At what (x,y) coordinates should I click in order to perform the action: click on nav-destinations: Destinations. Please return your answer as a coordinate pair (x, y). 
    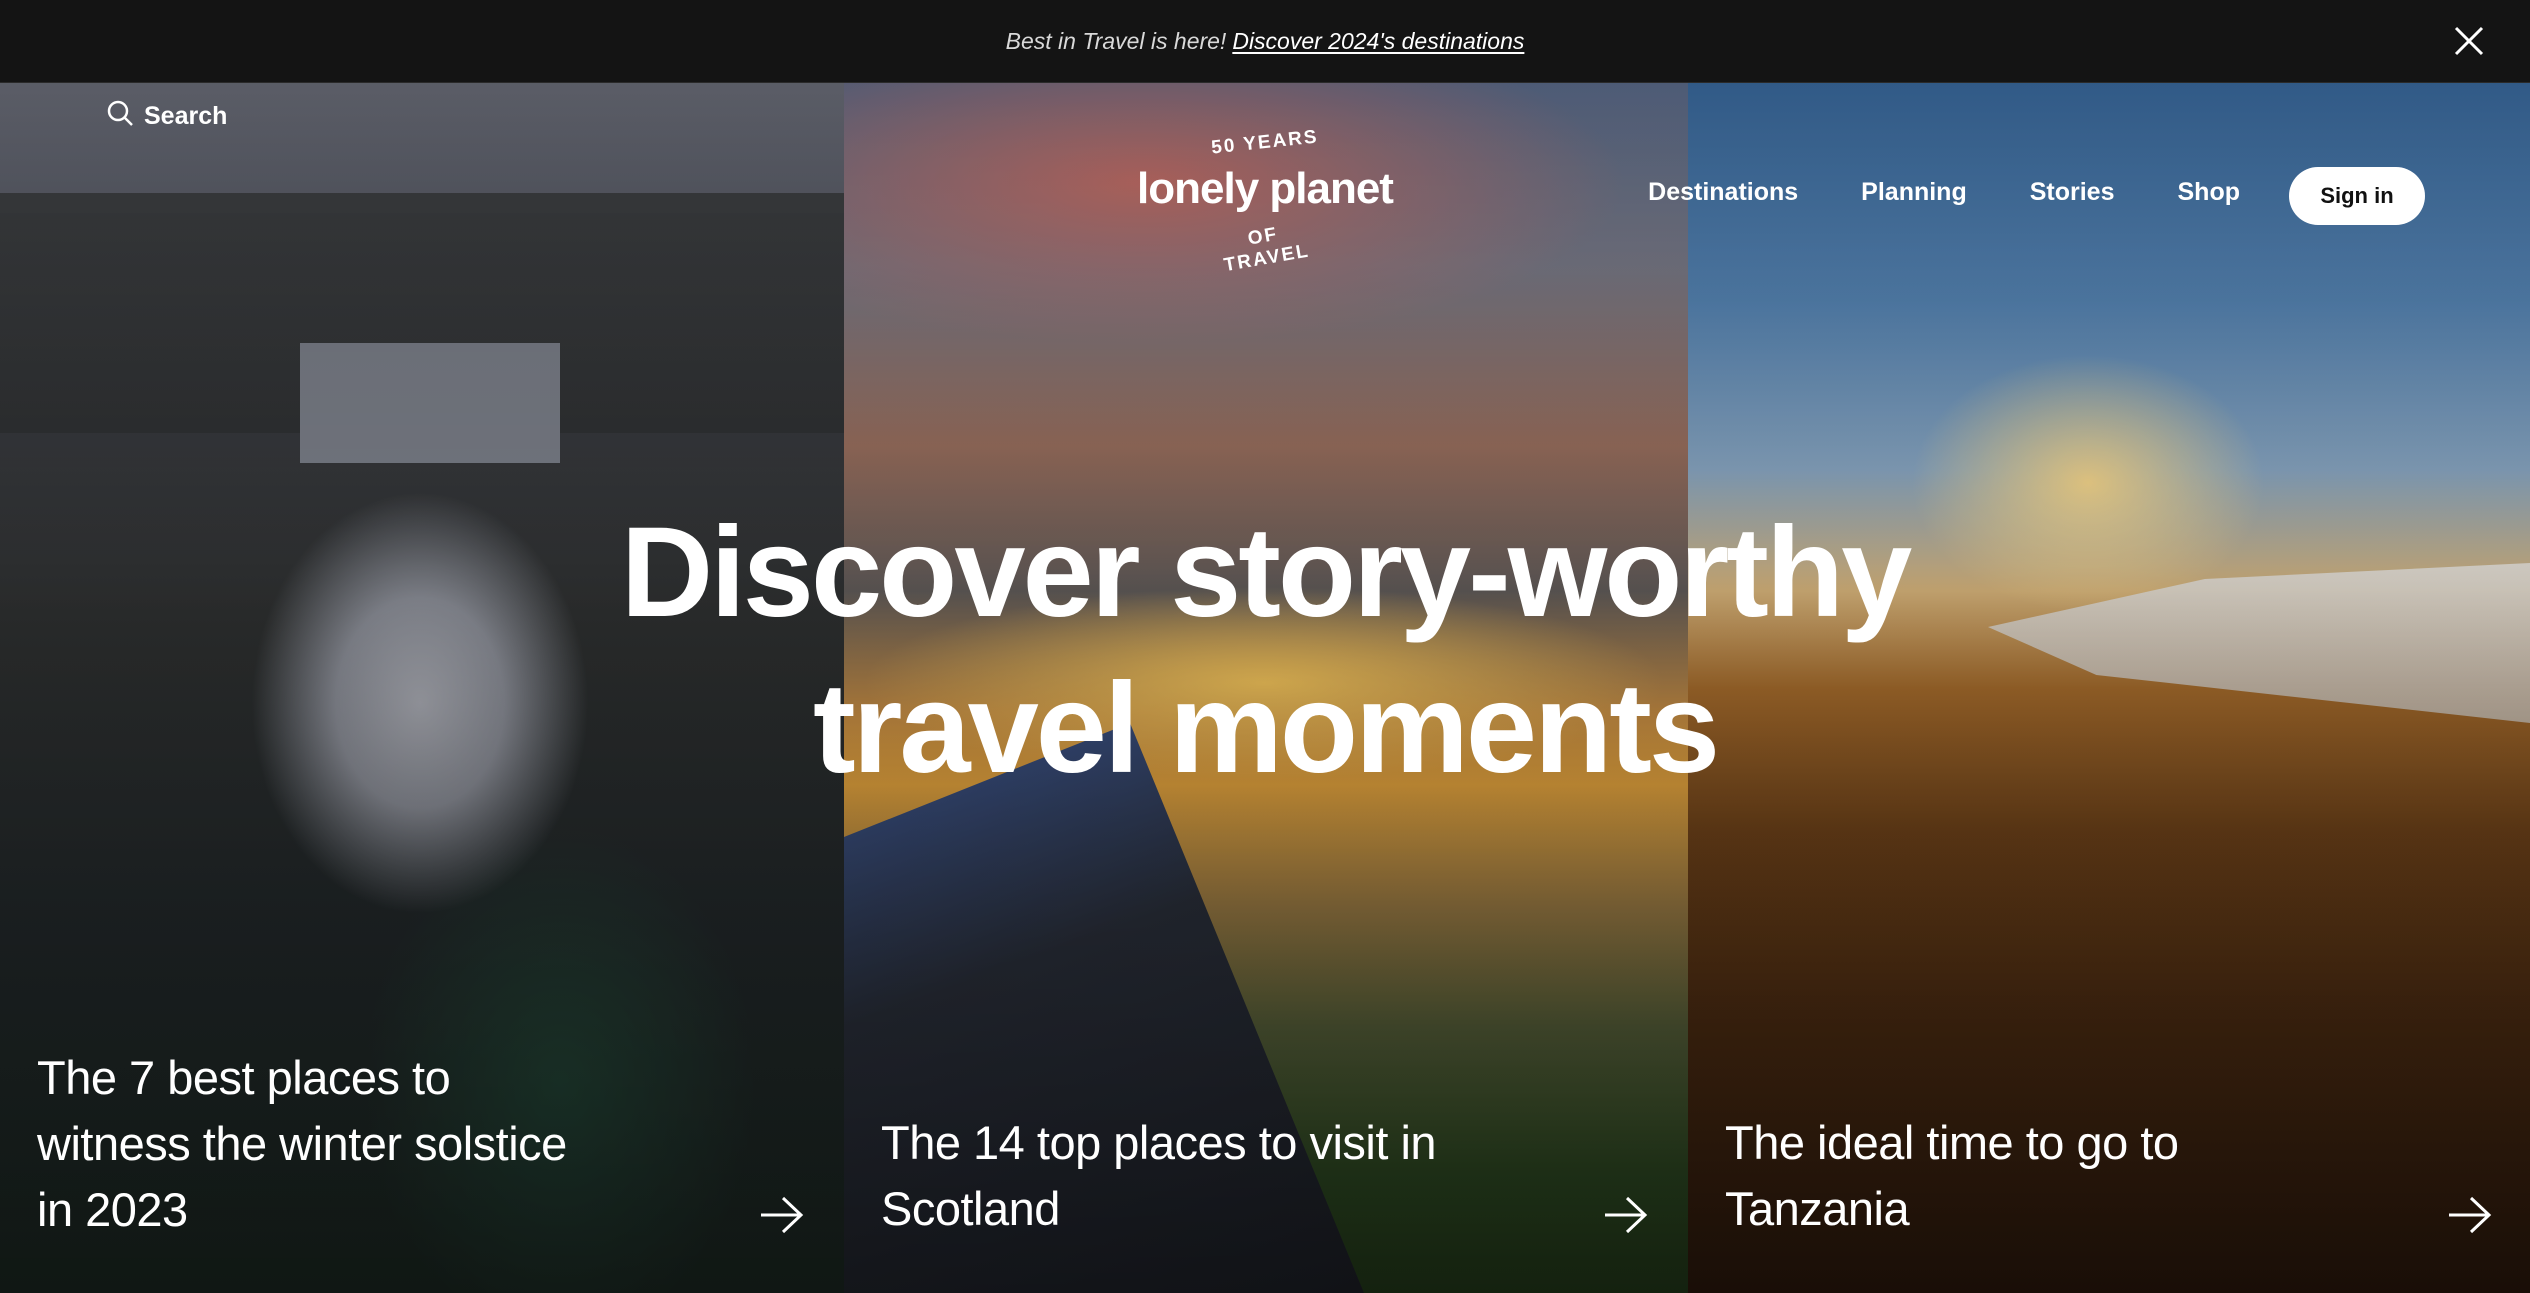
    Looking at the image, I should click on (1723, 192).